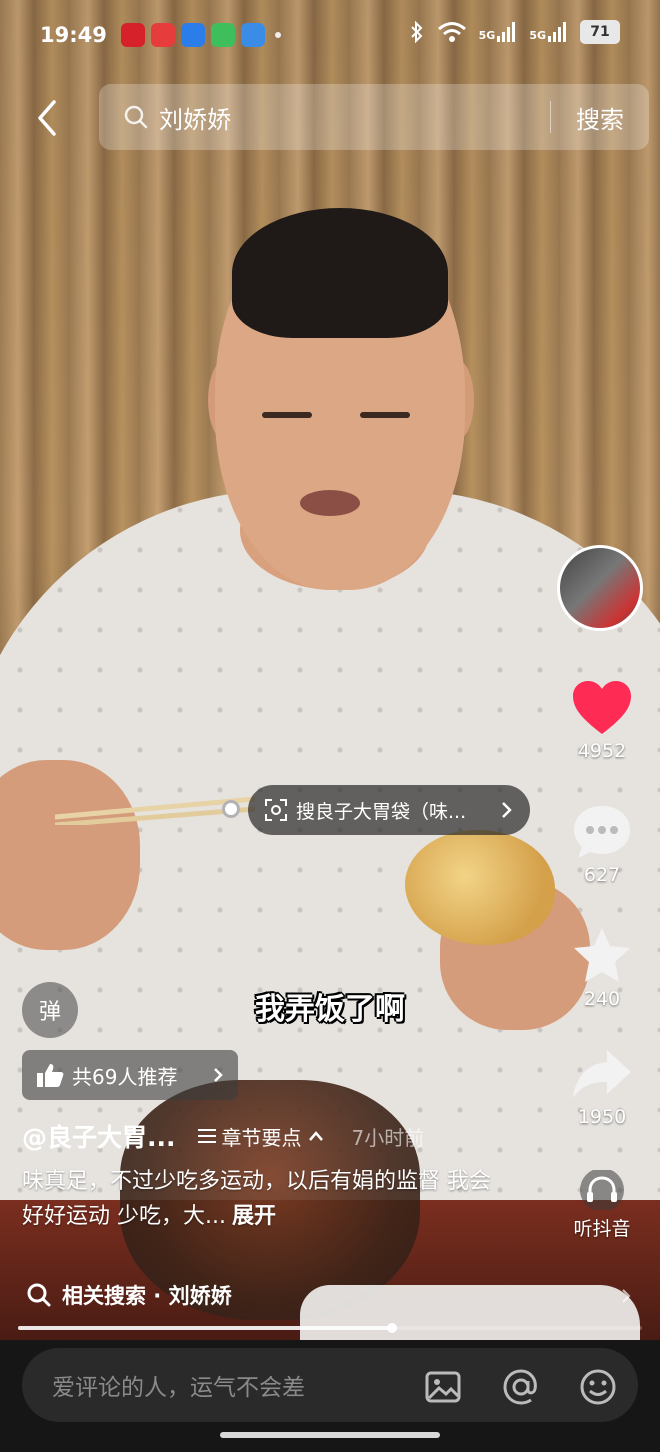 This screenshot has height=1452, width=660. I want to click on status-time: 19:49, so click(73, 35).